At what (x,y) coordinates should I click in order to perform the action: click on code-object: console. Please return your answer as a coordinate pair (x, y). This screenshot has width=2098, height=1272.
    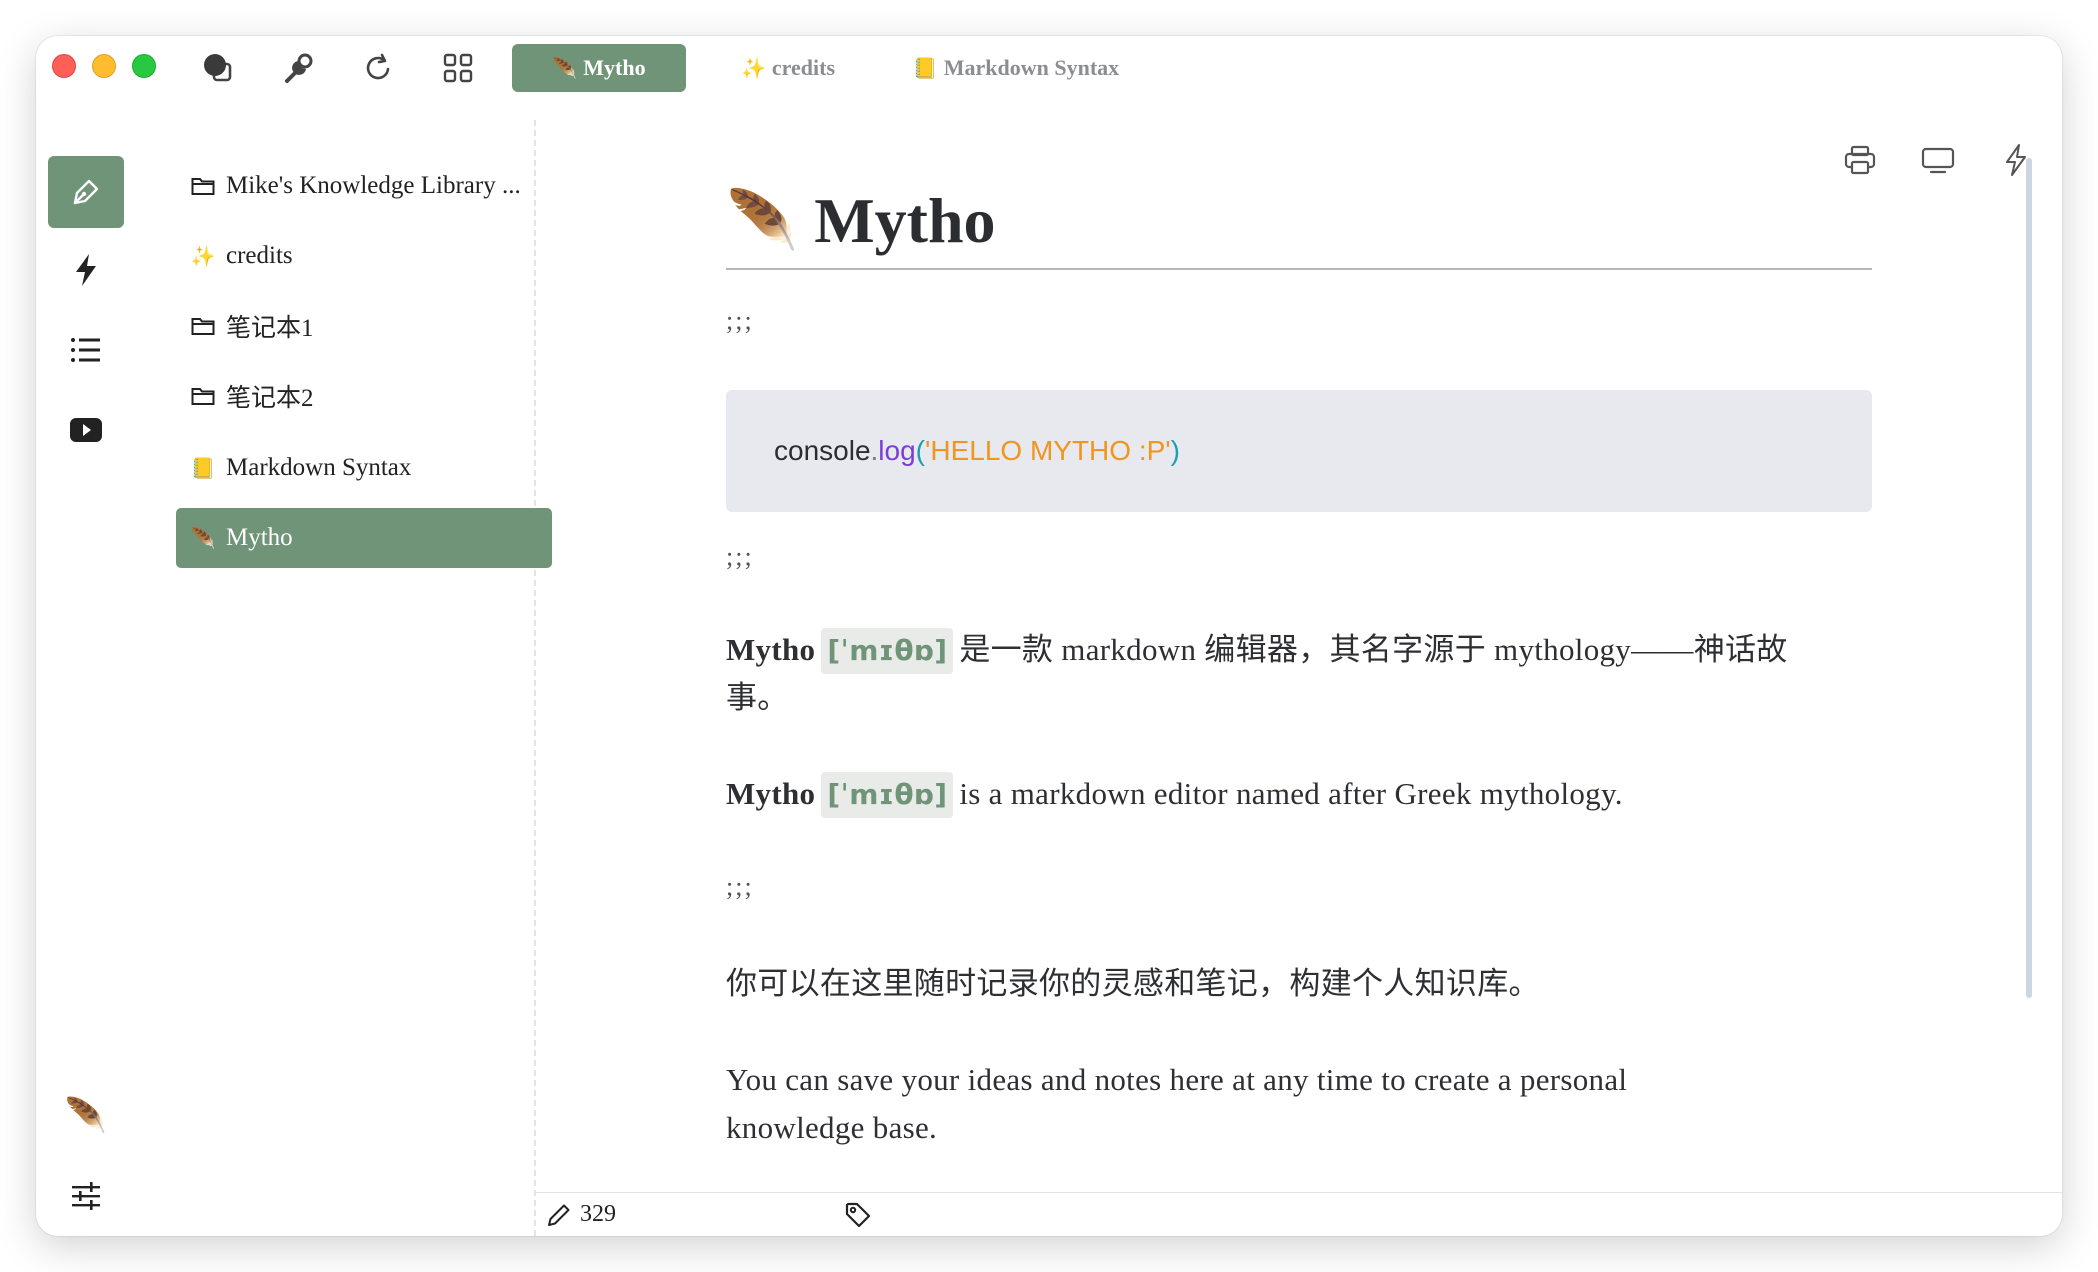
    Looking at the image, I should click on (822, 450).